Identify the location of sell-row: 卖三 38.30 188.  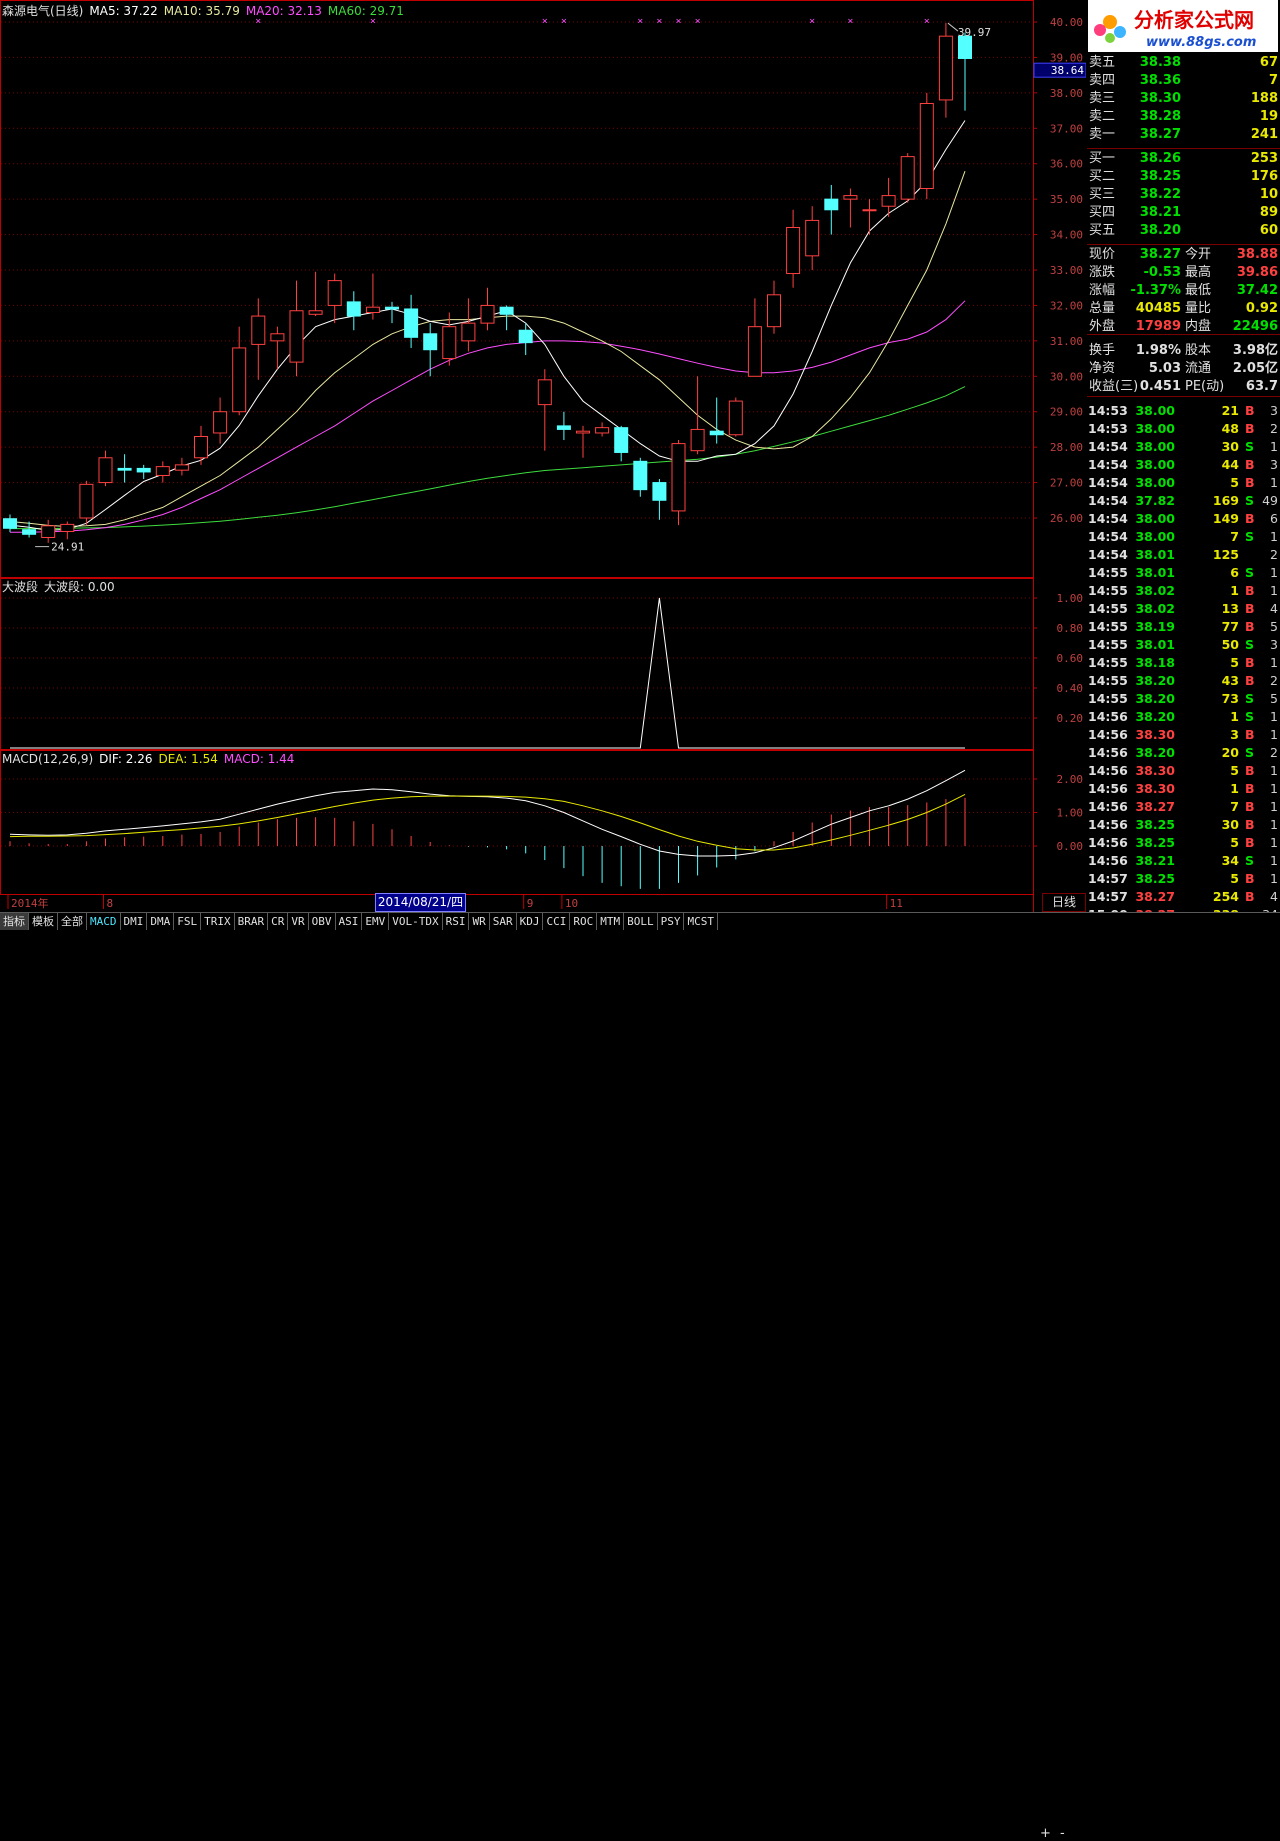
(1183, 99).